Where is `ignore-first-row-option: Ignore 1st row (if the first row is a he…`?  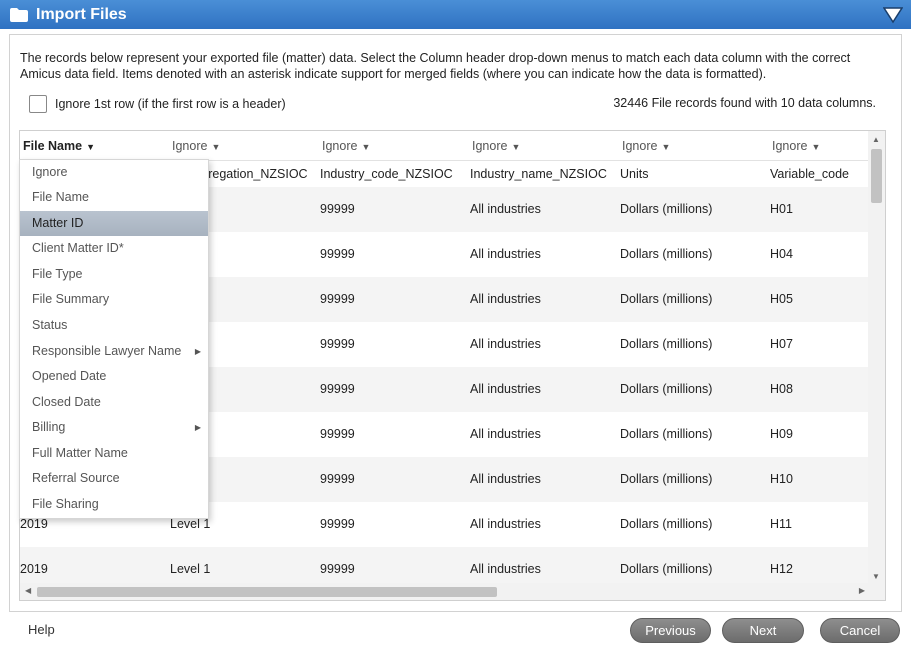
ignore-first-row-option: Ignore 1st row (if the first row is a he… is located at coordinates (157, 104).